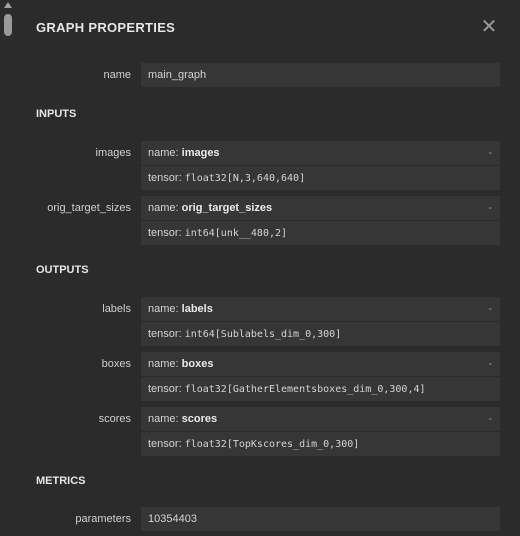 This screenshot has height=536, width=520. I want to click on output-tensor-type: int64[Sublabels_dim_0,300], so click(263, 334).